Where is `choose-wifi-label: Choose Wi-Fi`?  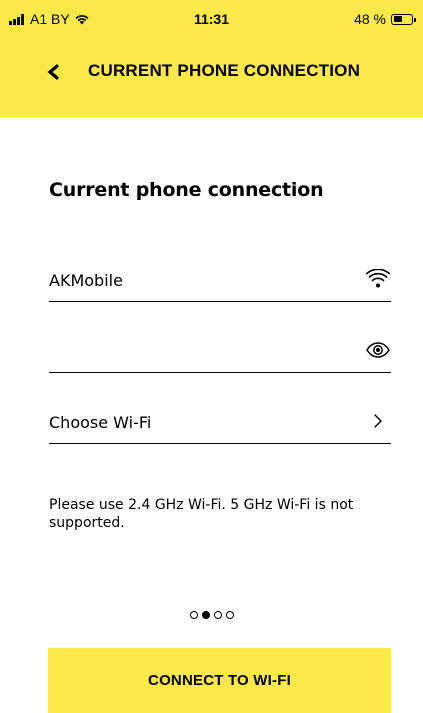
choose-wifi-label: Choose Wi-Fi is located at coordinates (100, 422).